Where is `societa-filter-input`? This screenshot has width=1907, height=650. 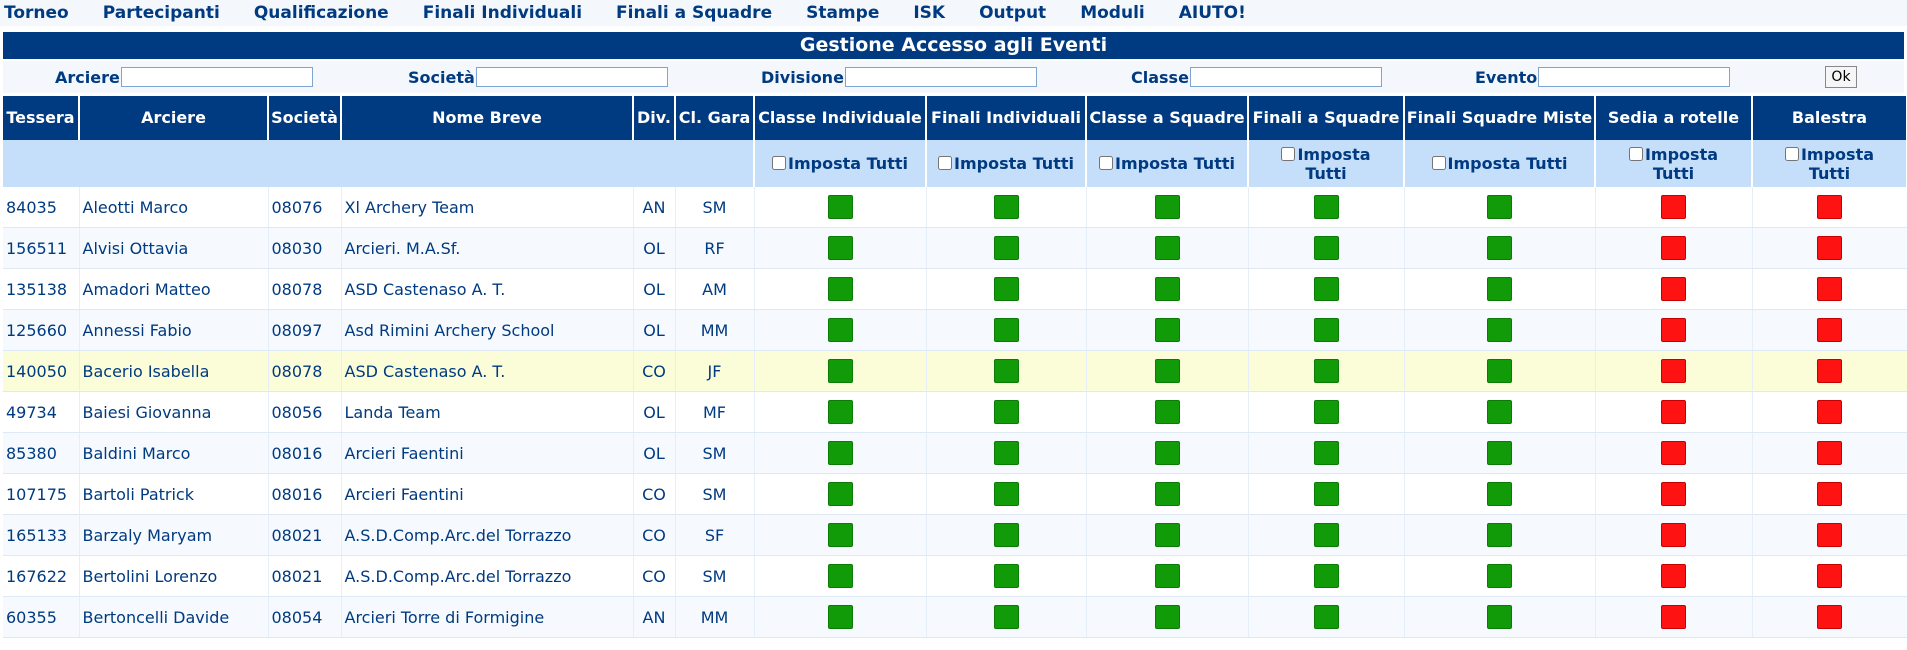
societa-filter-input is located at coordinates (571, 77).